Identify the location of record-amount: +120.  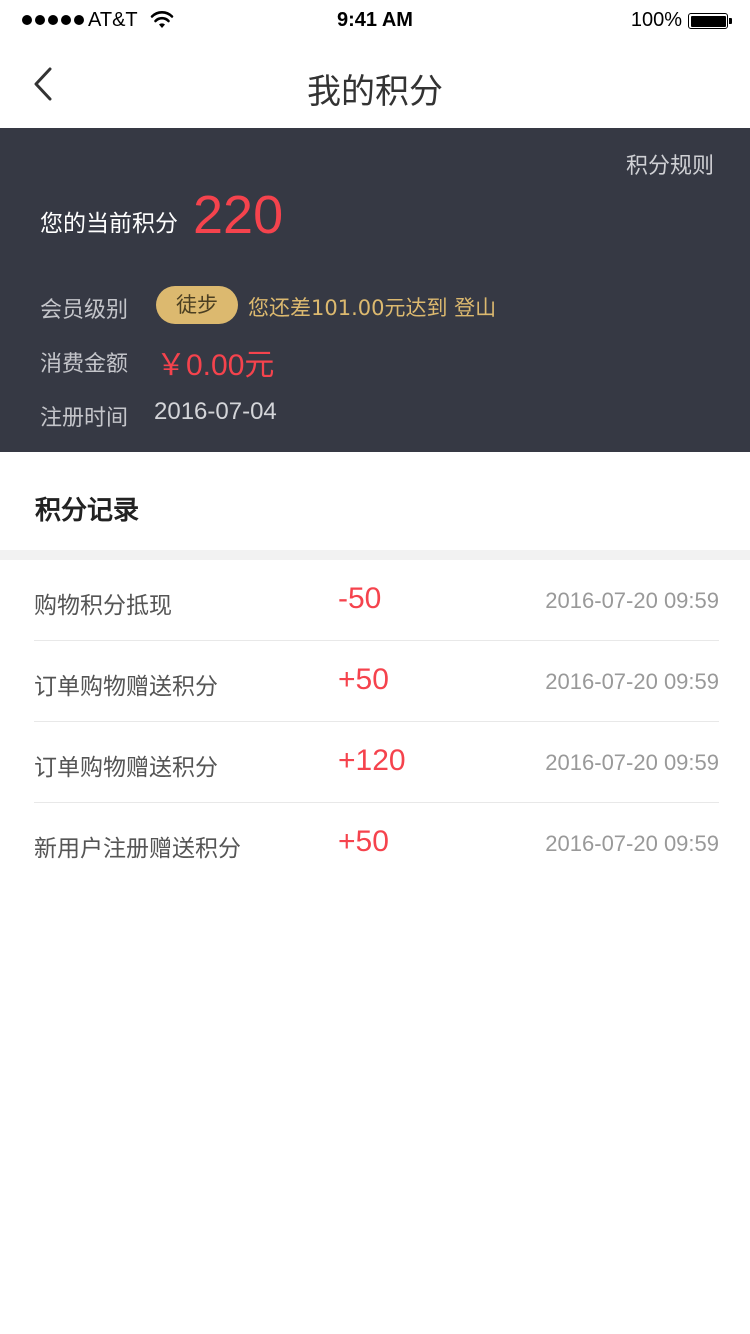
(372, 760).